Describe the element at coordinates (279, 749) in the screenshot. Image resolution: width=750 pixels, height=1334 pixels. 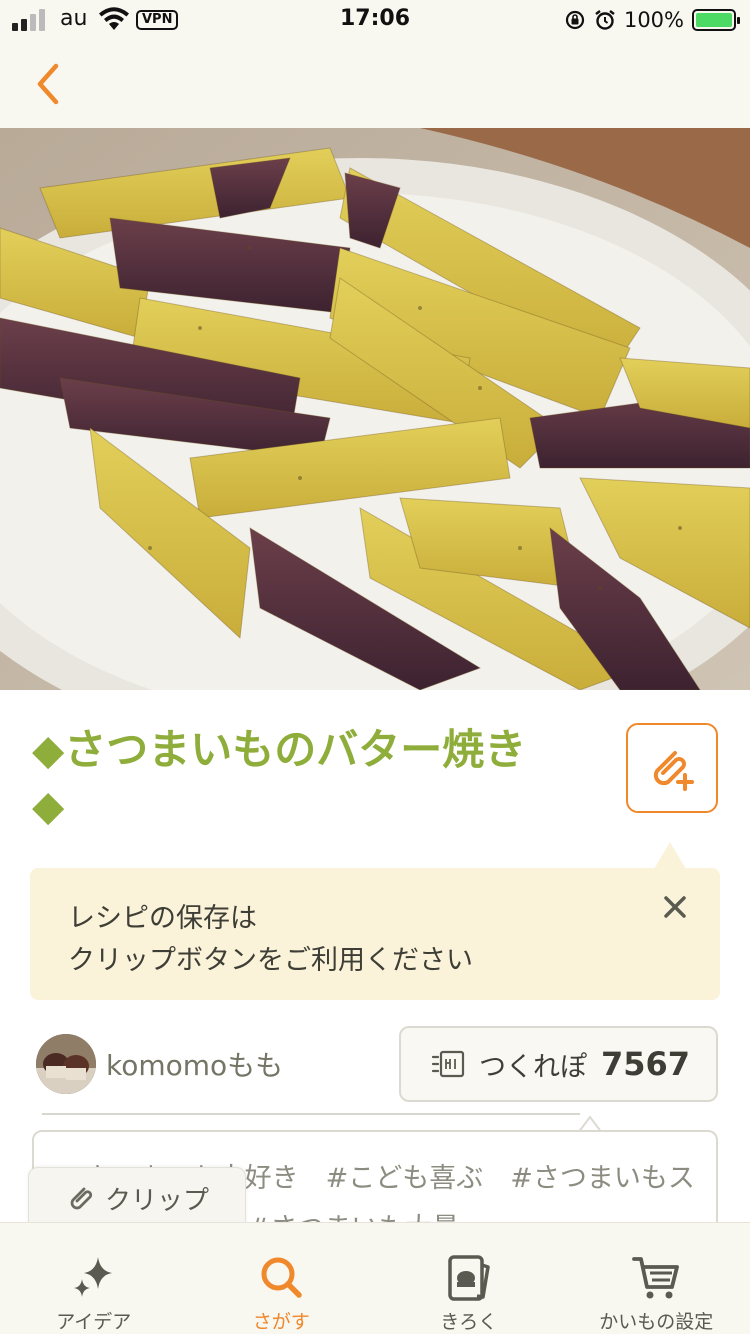
I see `recipe-title-line1: ◆さつまいものバター焼き` at that location.